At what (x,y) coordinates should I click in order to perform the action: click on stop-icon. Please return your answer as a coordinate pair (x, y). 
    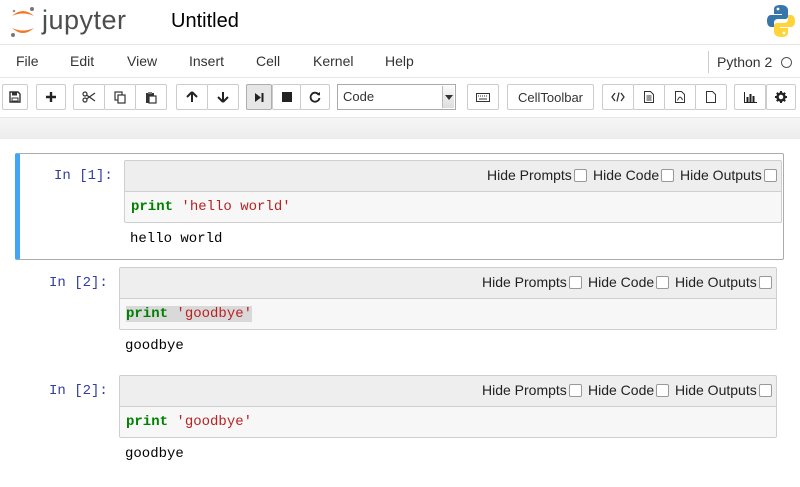
    Looking at the image, I should click on (286, 97).